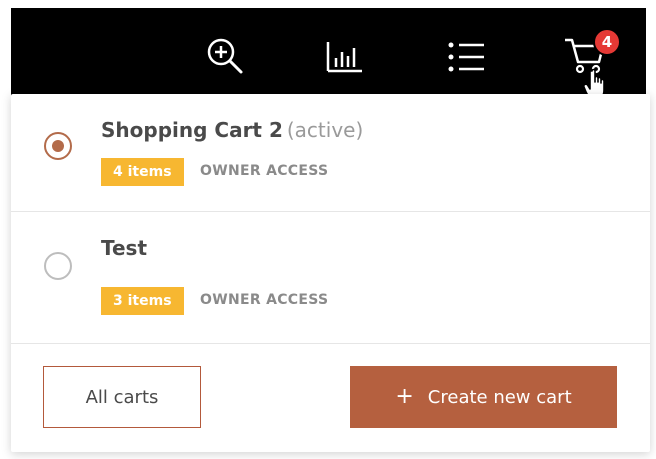 The width and height of the screenshot is (656, 459). I want to click on create-new-cart-label: Create new cart, so click(499, 397).